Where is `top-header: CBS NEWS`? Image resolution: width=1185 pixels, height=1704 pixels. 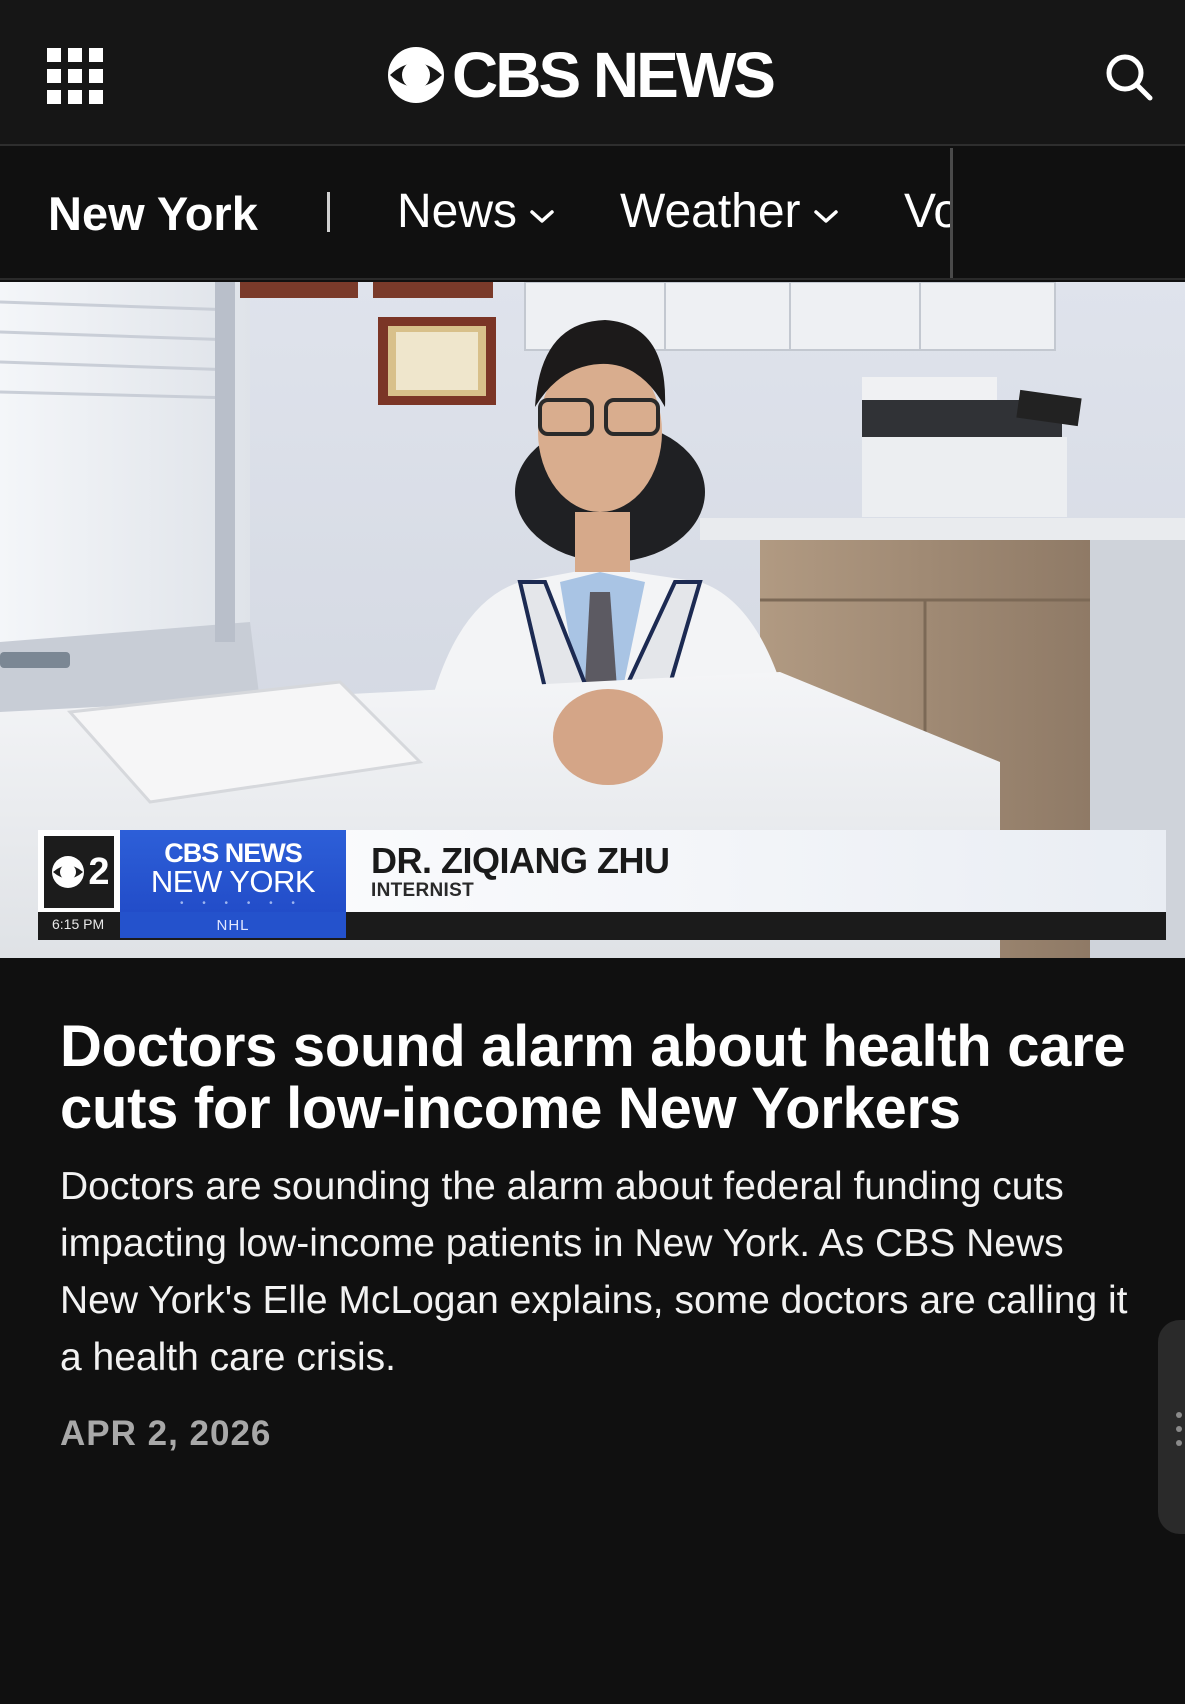
top-header: CBS NEWS is located at coordinates (592, 73).